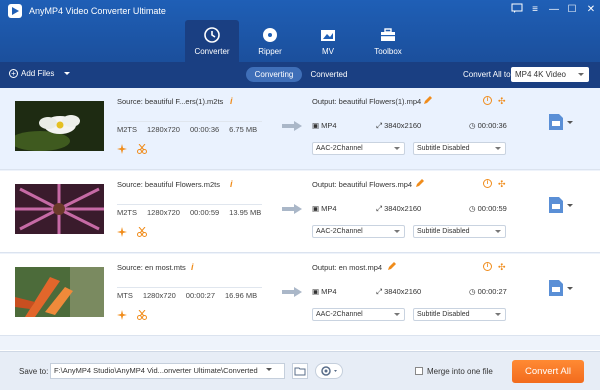 Image resolution: width=600 pixels, height=390 pixels. What do you see at coordinates (362, 184) in the screenshot?
I see `output-filename: Output: beautiful Flowers.mp4` at bounding box center [362, 184].